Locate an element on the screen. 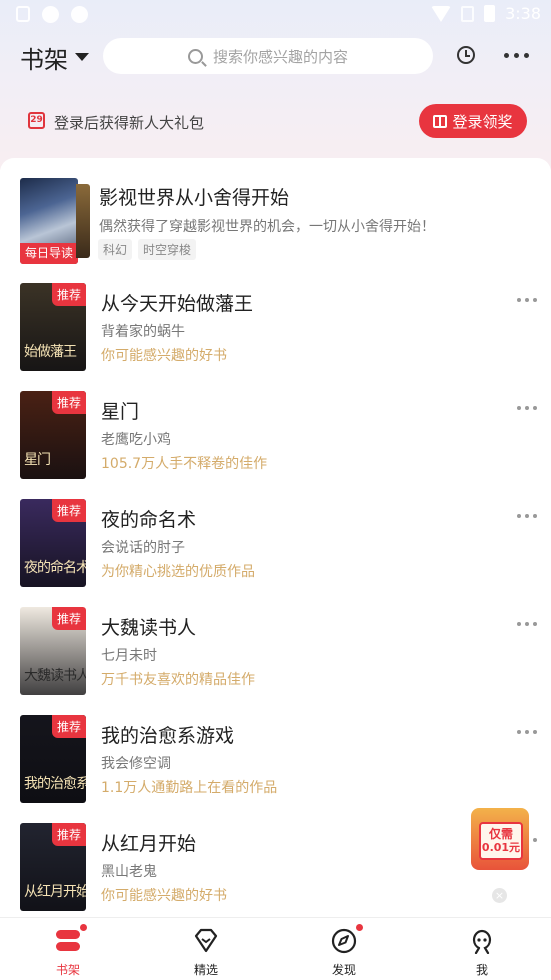  tab-bookshelf: 书架 is located at coordinates (68, 949).